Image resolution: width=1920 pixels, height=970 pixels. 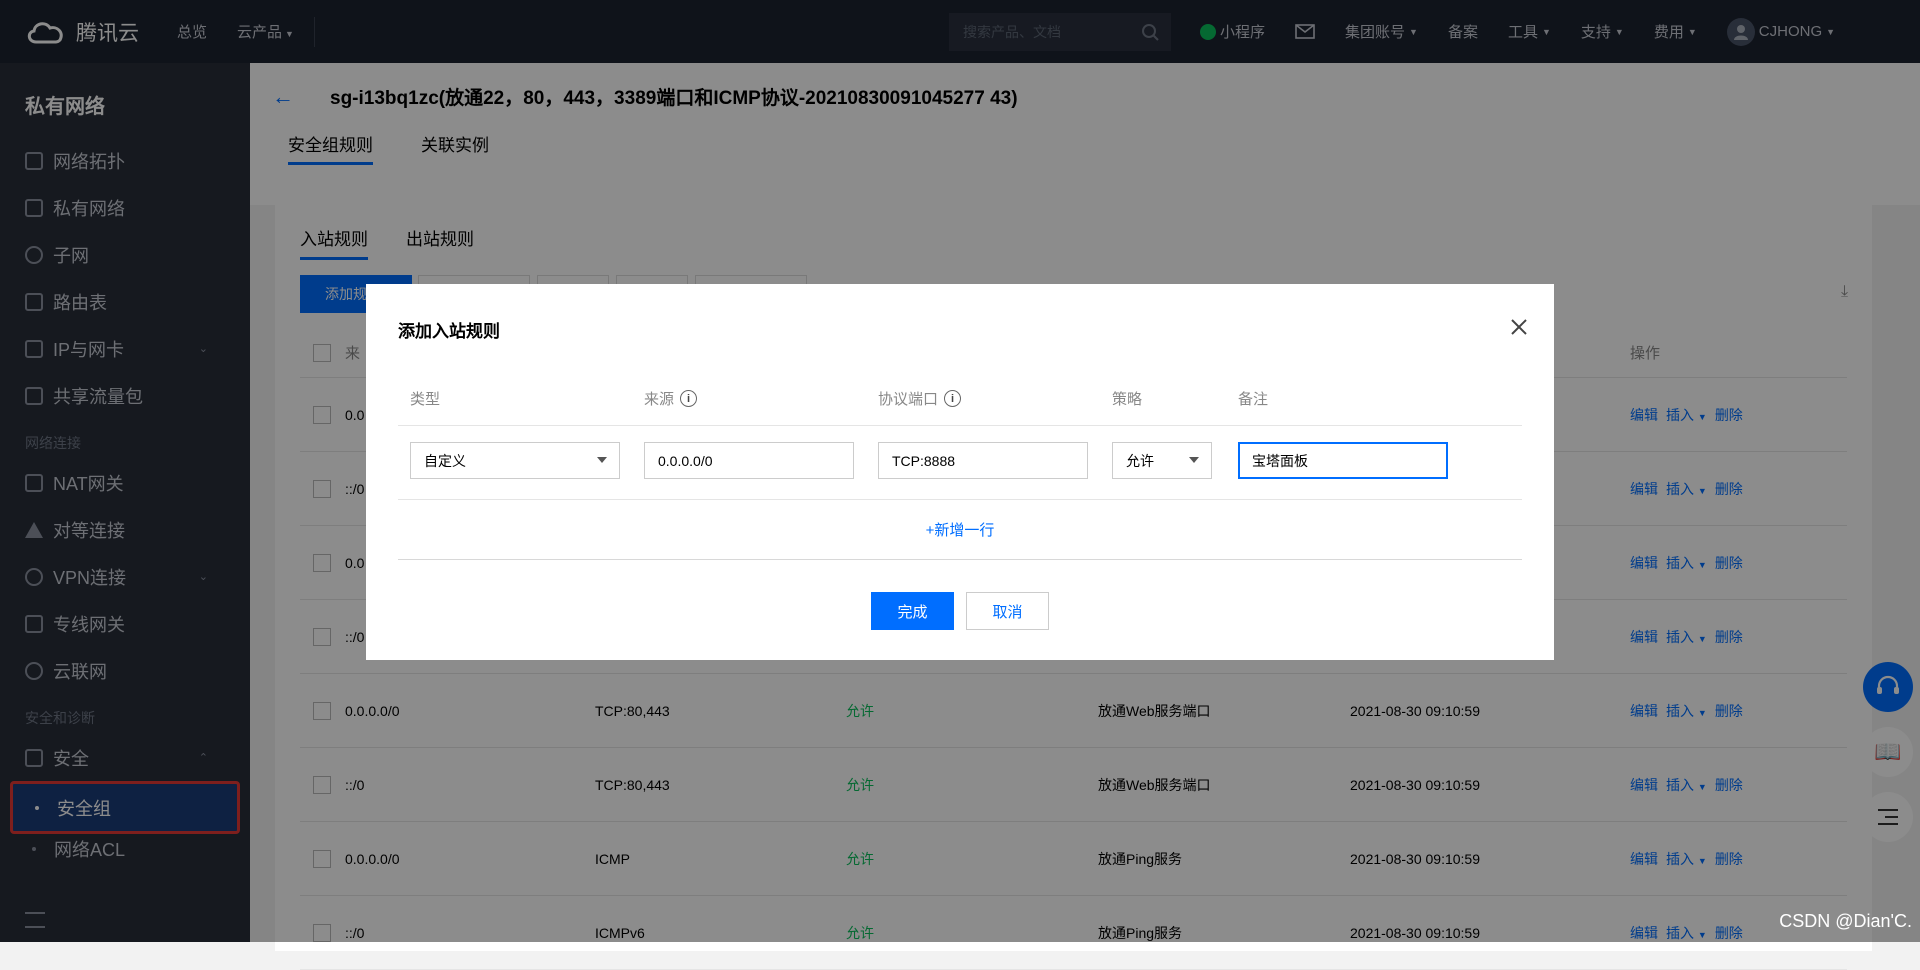 What do you see at coordinates (923, 461) in the screenshot?
I see `port-value: TCP:8888` at bounding box center [923, 461].